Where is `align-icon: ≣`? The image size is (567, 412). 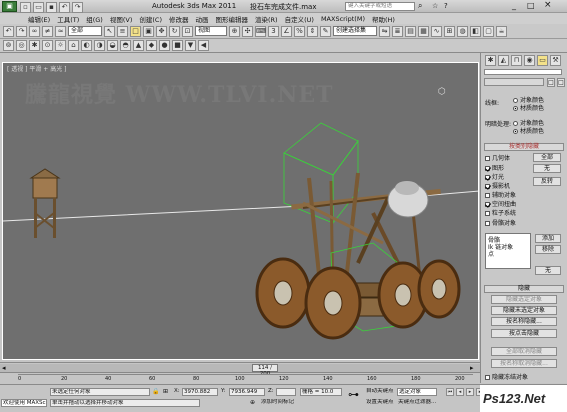 align-icon: ≣ is located at coordinates (397, 31).